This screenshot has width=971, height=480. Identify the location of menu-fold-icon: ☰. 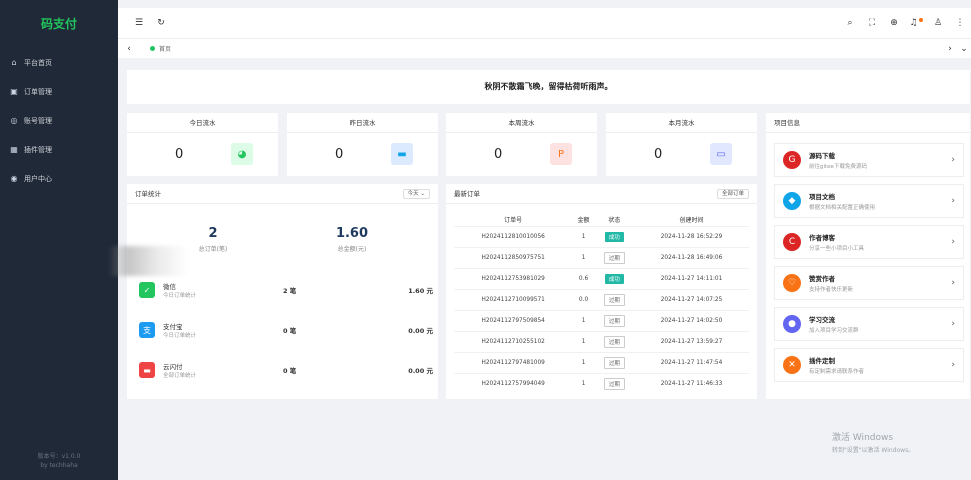
(139, 23).